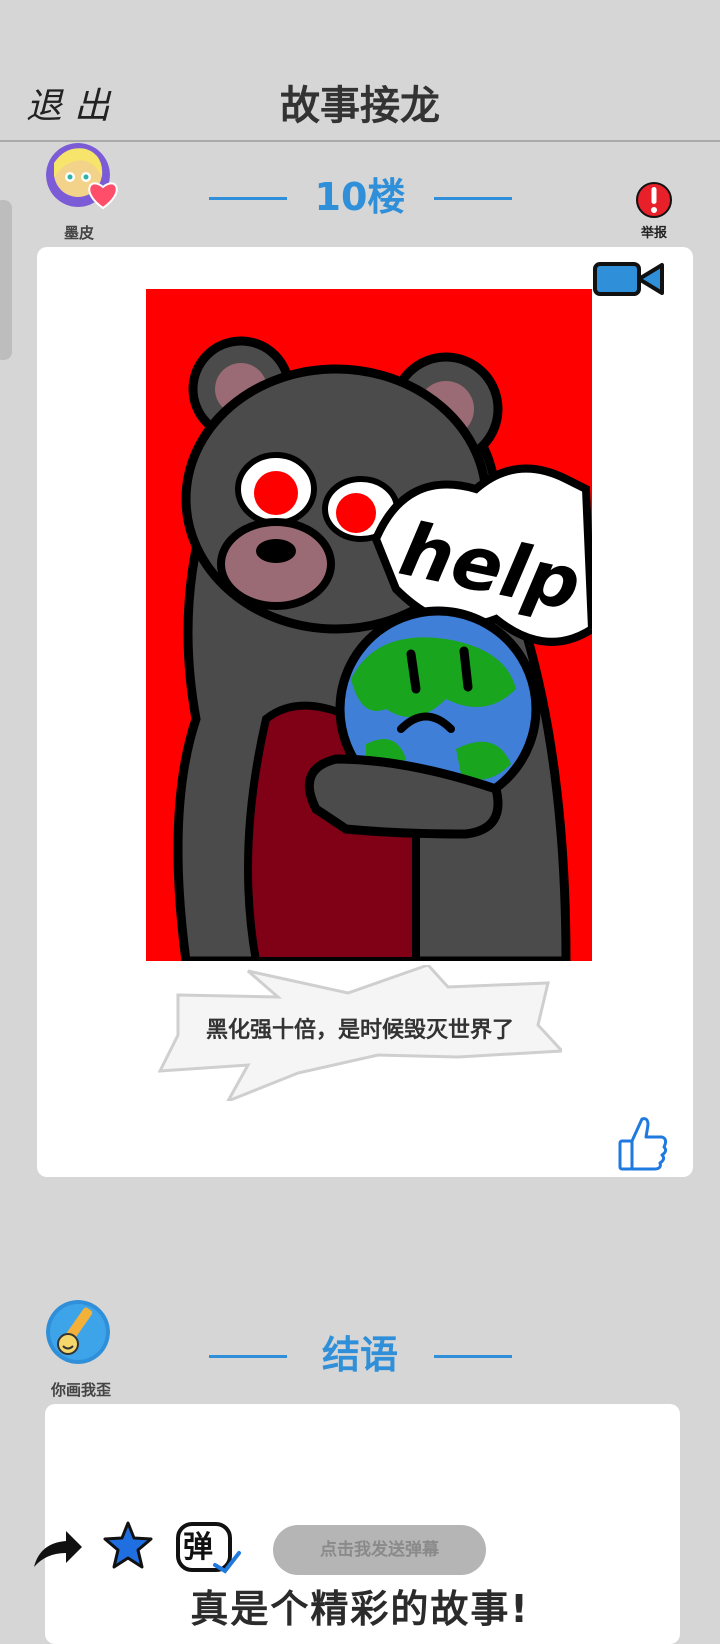 The height and width of the screenshot is (1644, 720). I want to click on danmaku-icon-char: 弹, so click(198, 1547).